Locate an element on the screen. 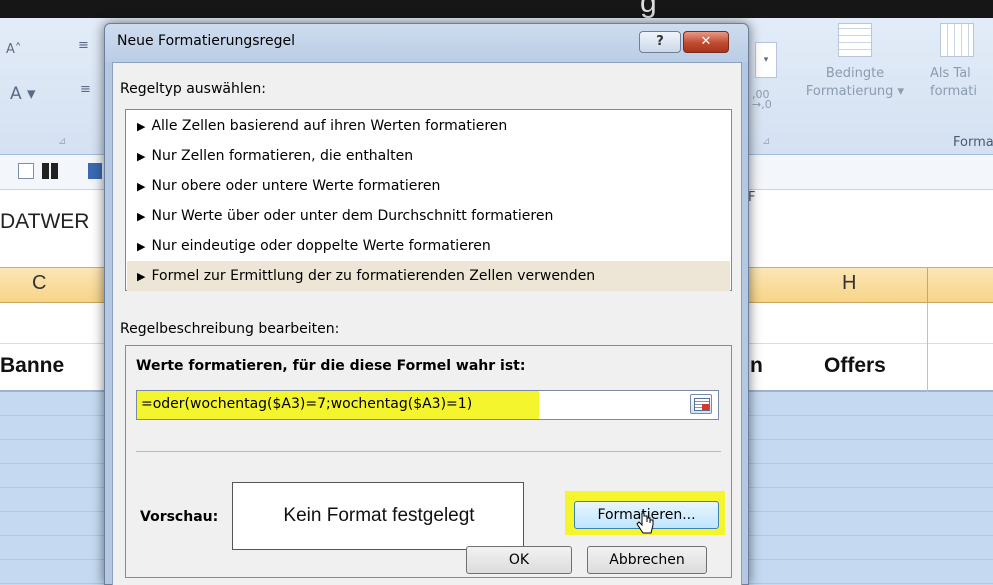 The height and width of the screenshot is (585, 993). decimal-icon: ,00 →,0 is located at coordinates (762, 99).